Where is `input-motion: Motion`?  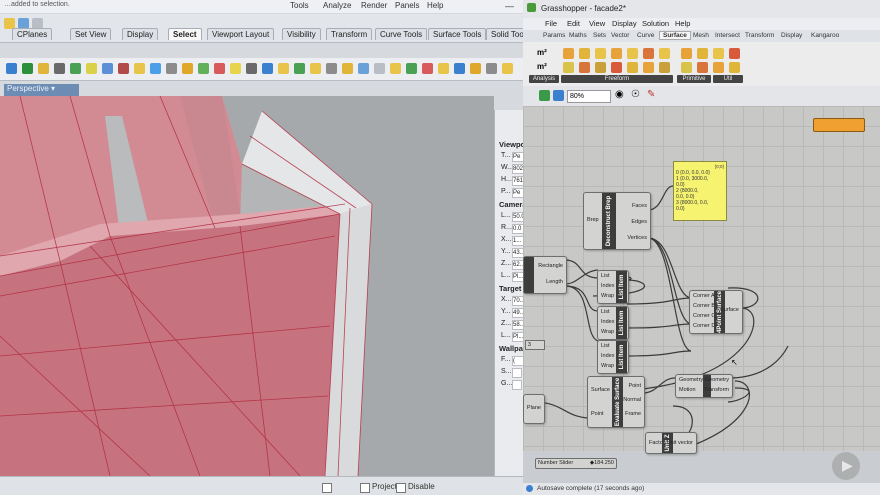 input-motion: Motion is located at coordinates (687, 390).